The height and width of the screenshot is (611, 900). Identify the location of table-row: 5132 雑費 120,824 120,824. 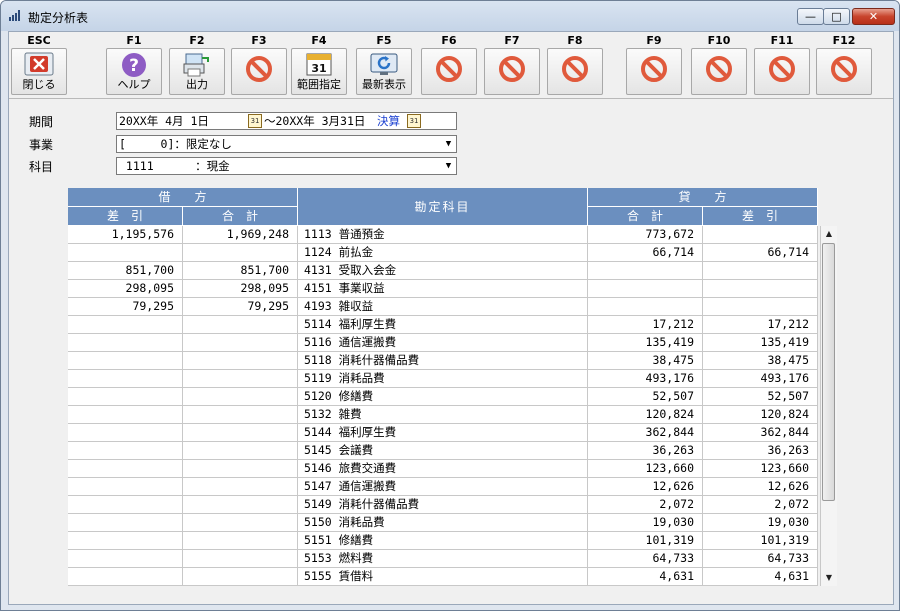
(443, 415).